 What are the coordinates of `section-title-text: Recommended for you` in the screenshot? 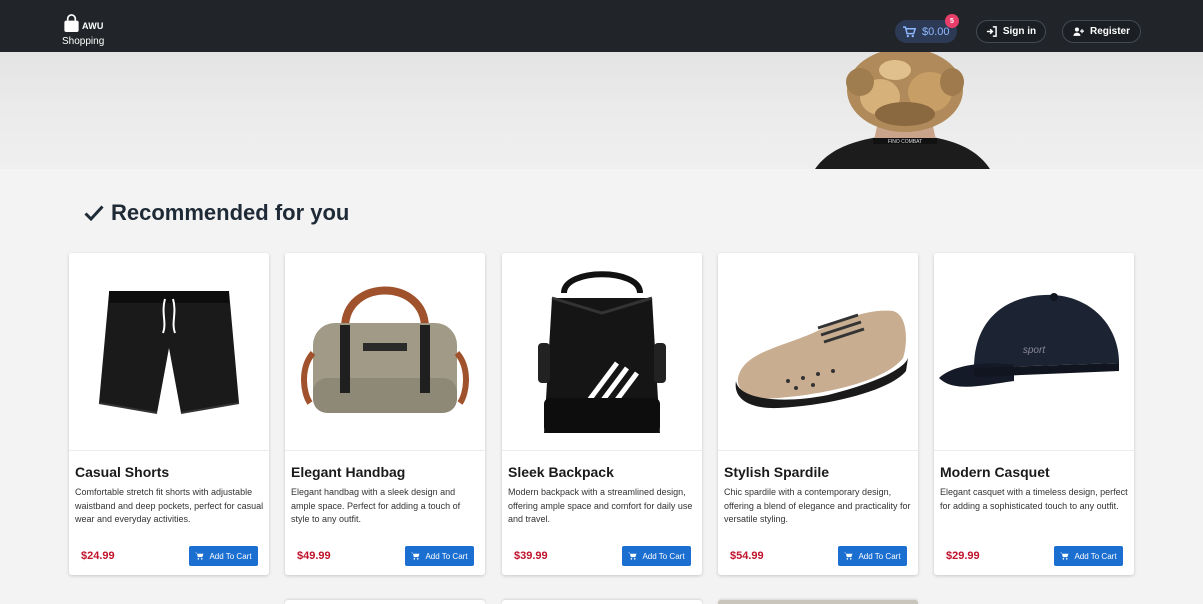 It's located at (230, 212).